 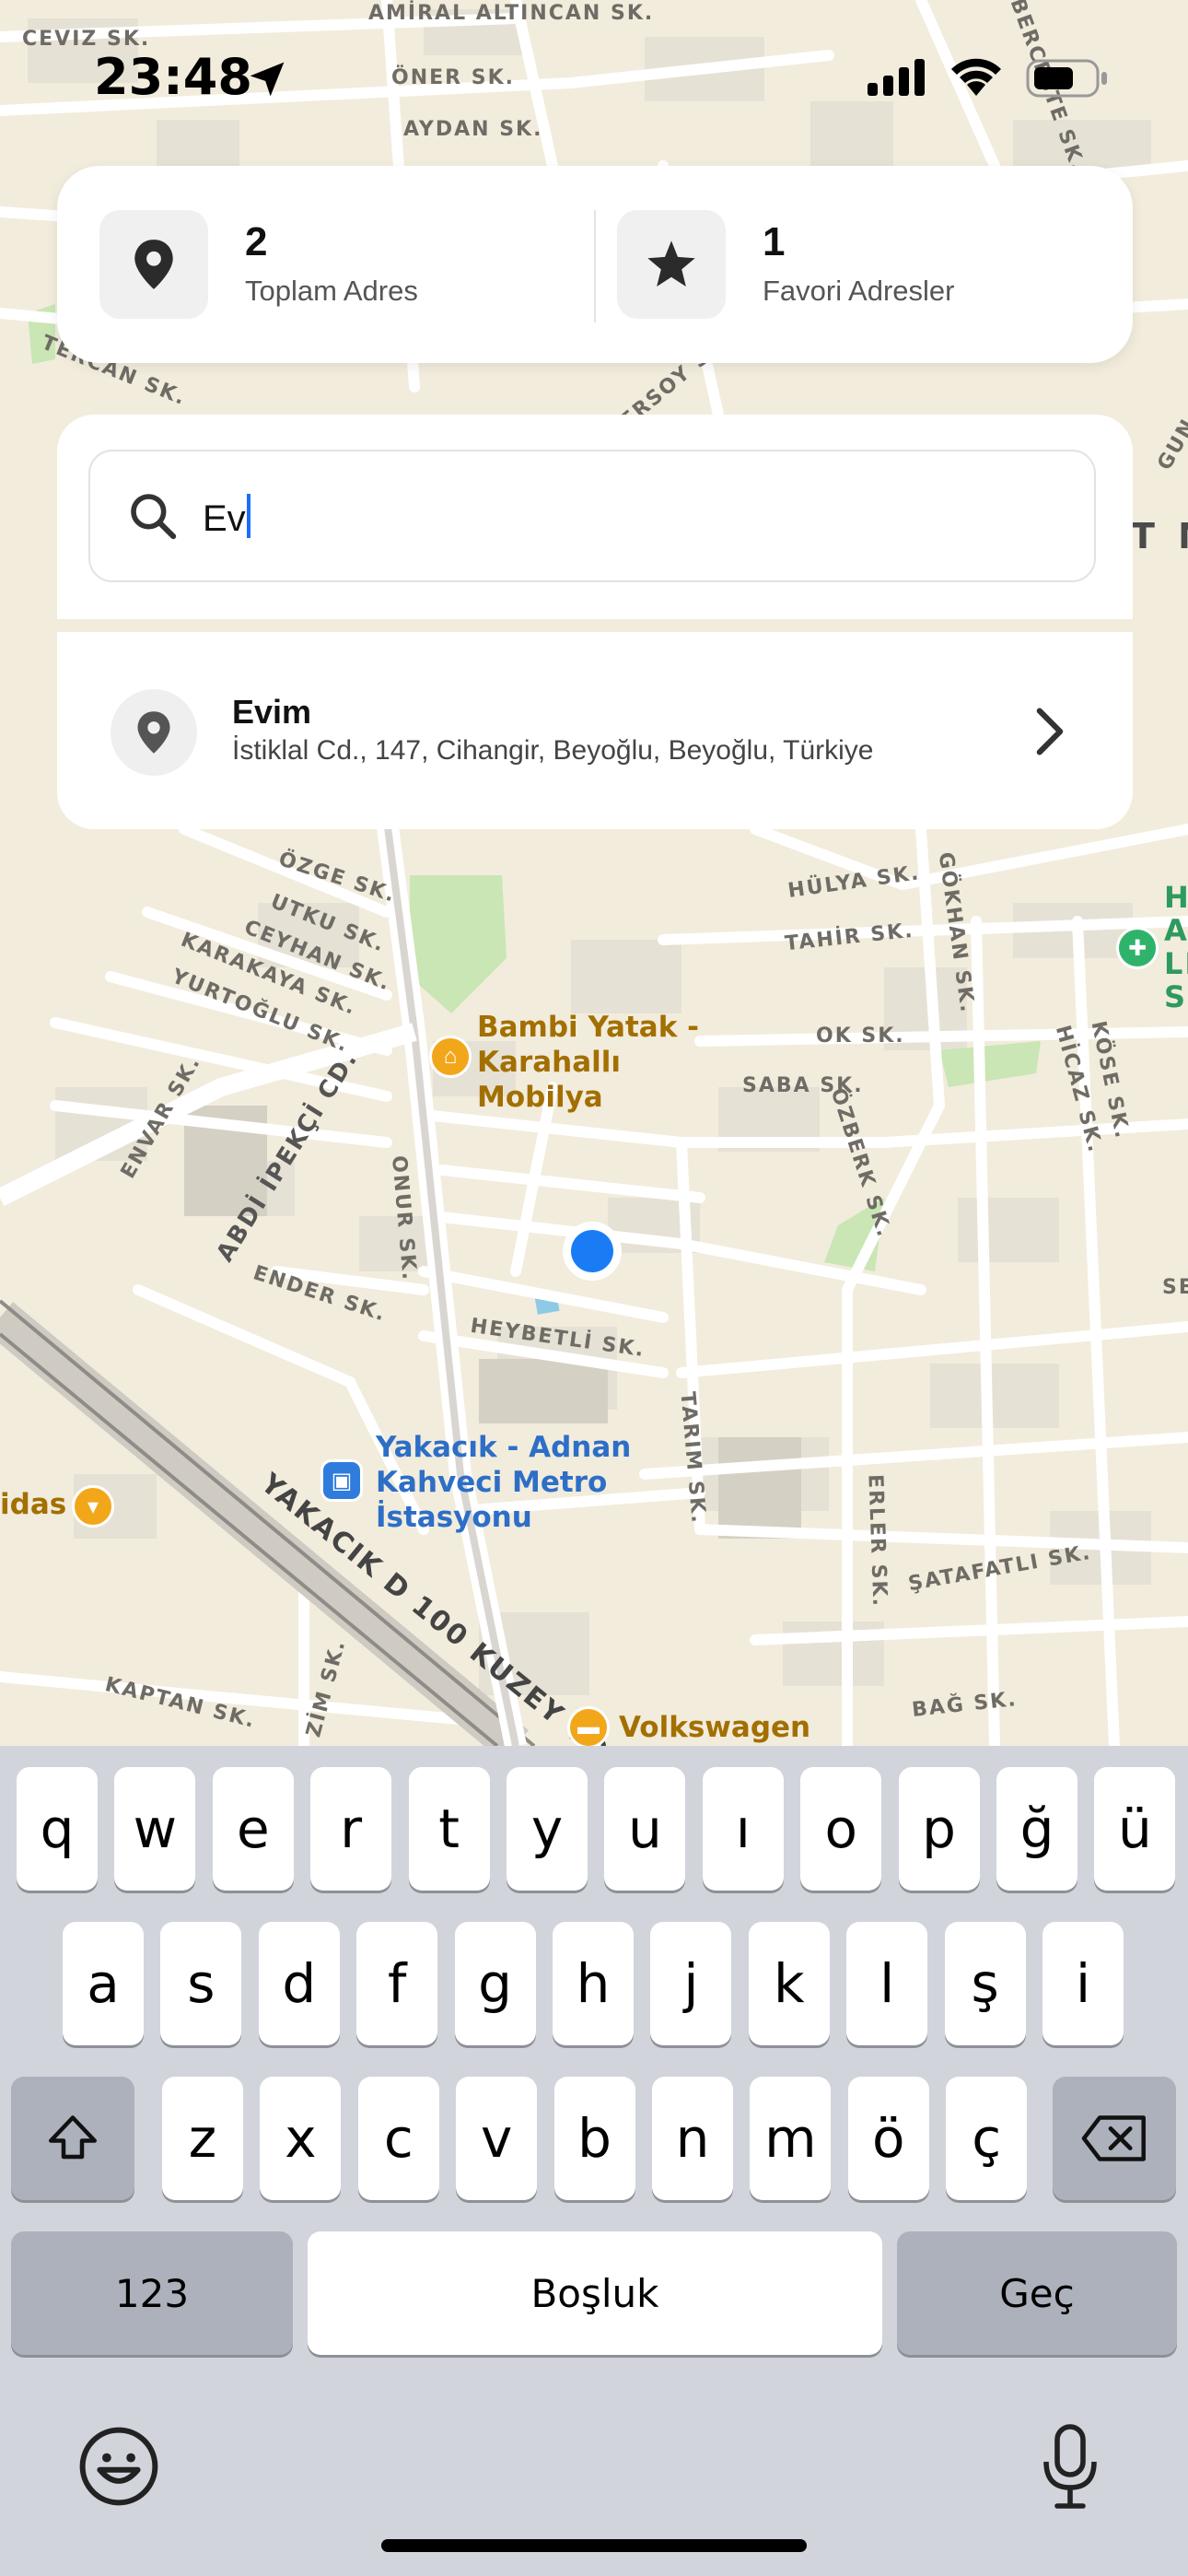 I want to click on key-q: q, so click(x=57, y=1829).